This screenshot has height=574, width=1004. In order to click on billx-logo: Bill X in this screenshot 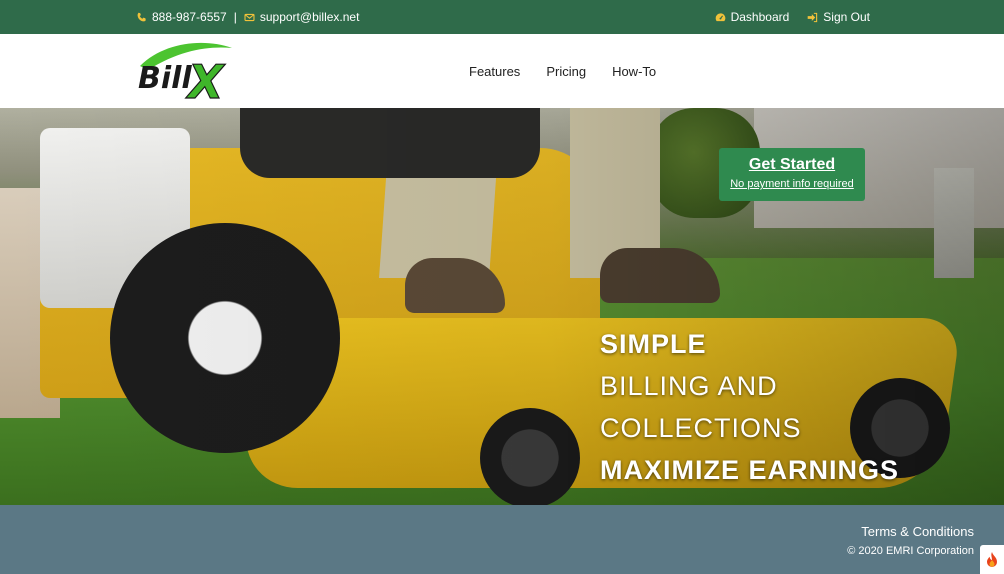, I will do `click(184, 75)`.